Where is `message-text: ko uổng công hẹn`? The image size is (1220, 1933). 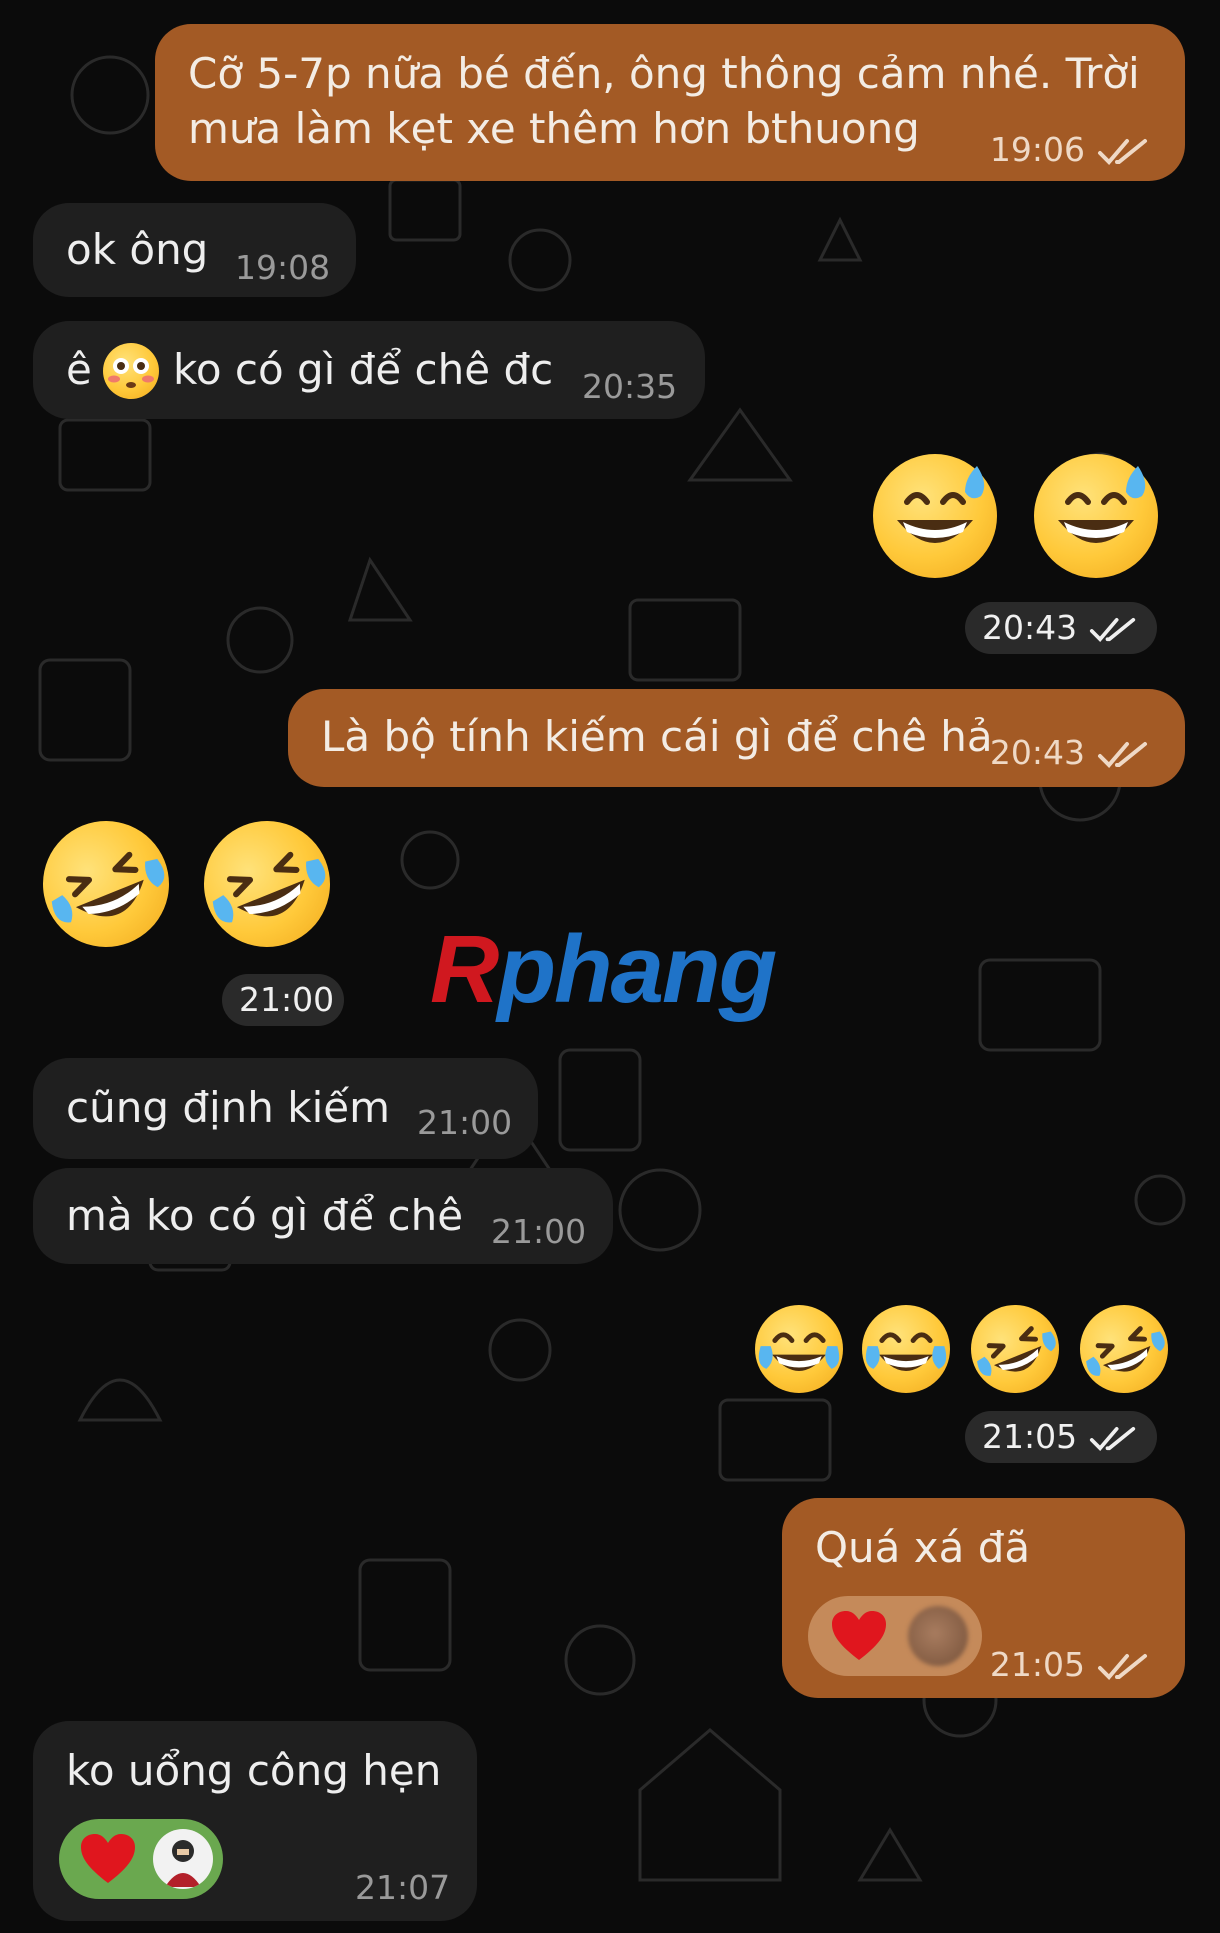 message-text: ko uổng công hẹn is located at coordinates (254, 1770).